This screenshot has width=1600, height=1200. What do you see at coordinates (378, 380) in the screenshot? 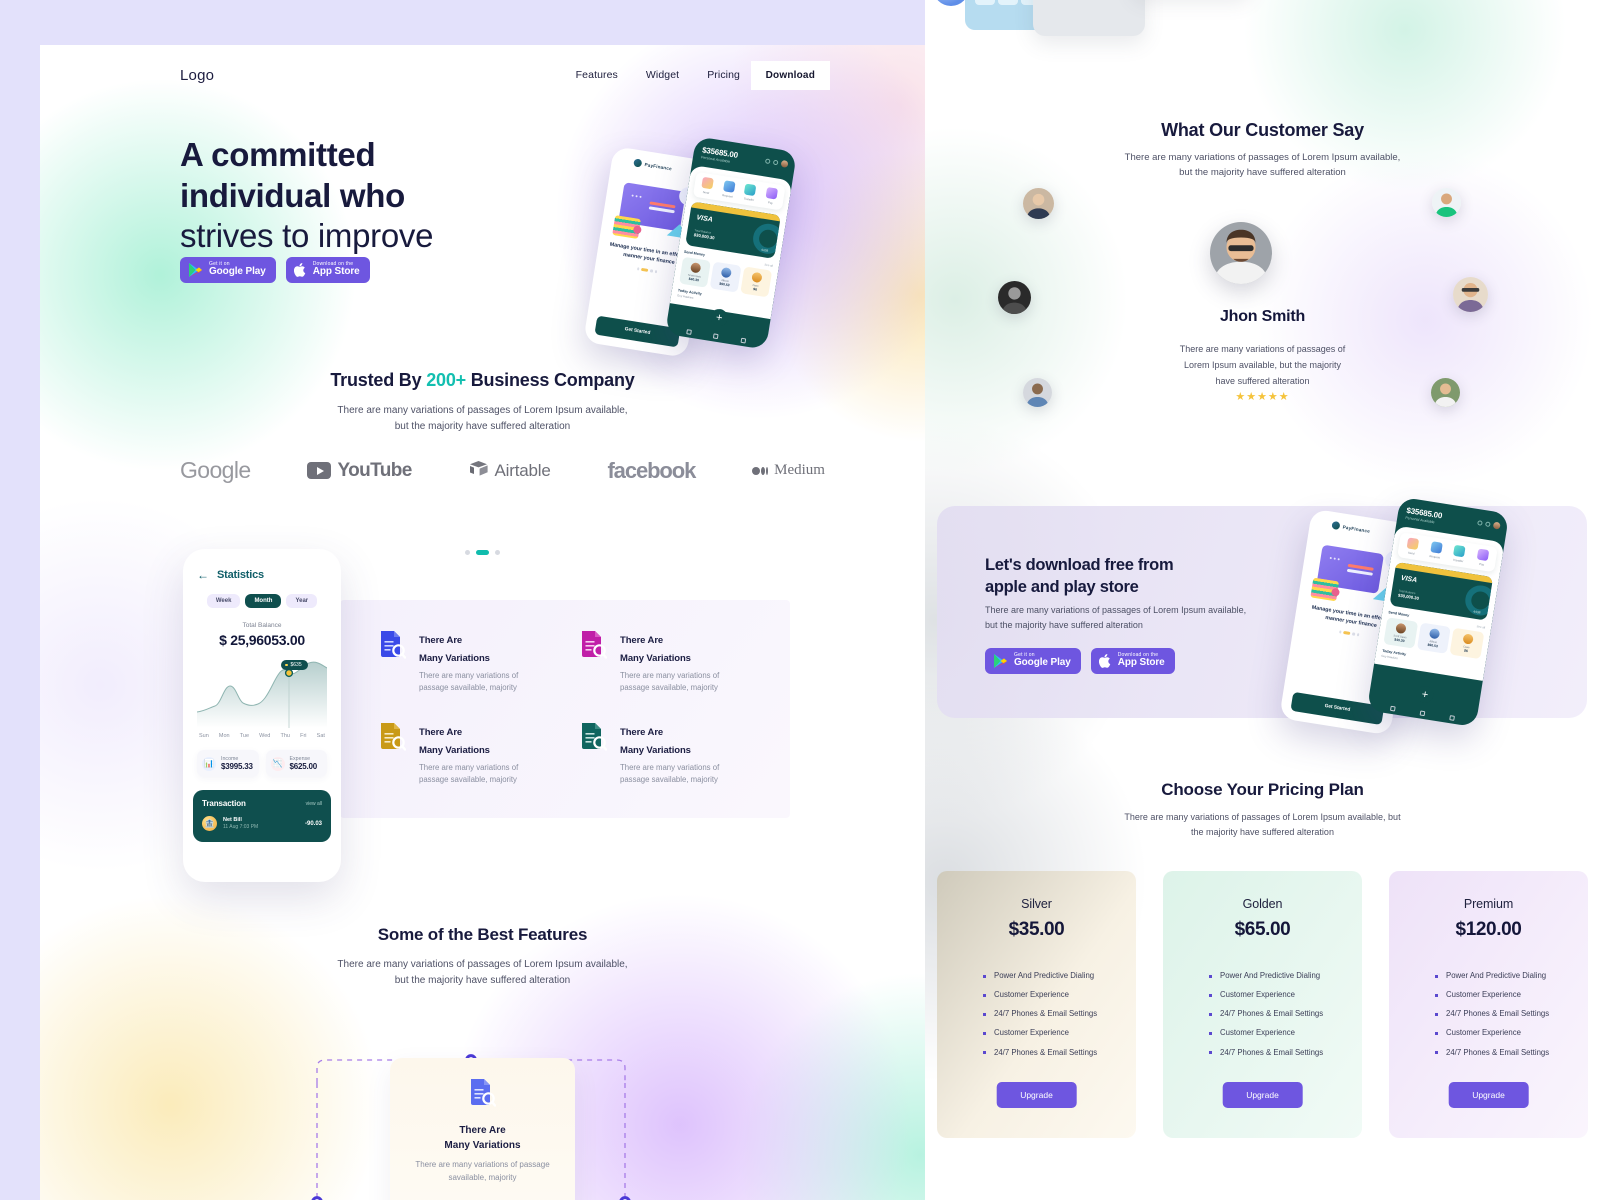
I see `trusted-heading-pre: Trusted By` at bounding box center [378, 380].